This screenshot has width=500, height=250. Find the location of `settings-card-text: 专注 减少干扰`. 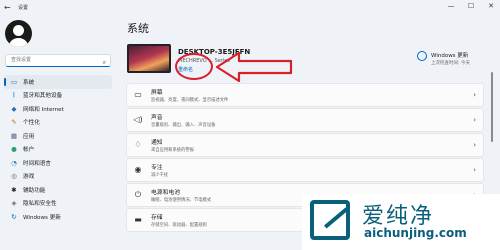

settings-card-text: 专注 减少干扰 is located at coordinates (159, 170).